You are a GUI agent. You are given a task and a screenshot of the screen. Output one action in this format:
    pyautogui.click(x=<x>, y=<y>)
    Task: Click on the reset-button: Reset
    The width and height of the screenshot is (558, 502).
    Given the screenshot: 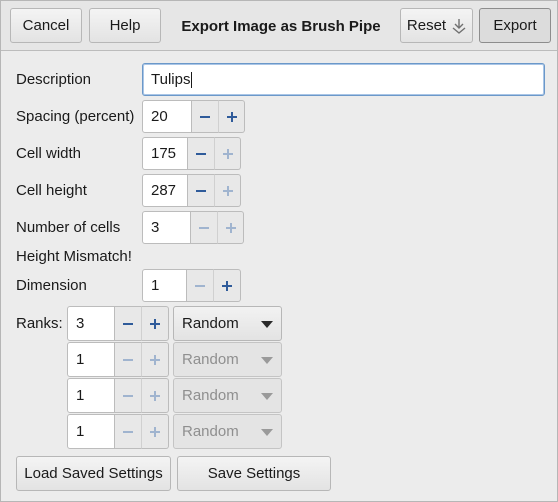 What is the action you would take?
    pyautogui.click(x=436, y=25)
    